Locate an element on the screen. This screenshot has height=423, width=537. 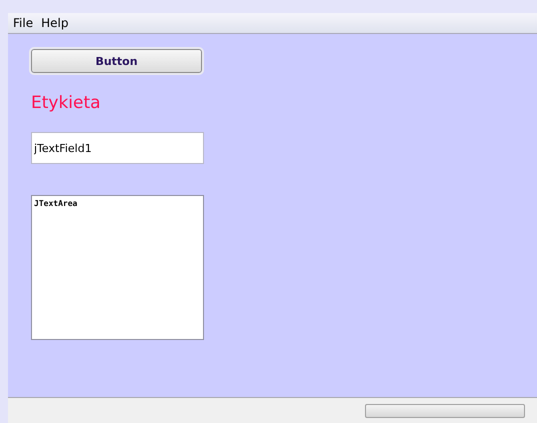
text-area: JTextArea is located at coordinates (117, 267).